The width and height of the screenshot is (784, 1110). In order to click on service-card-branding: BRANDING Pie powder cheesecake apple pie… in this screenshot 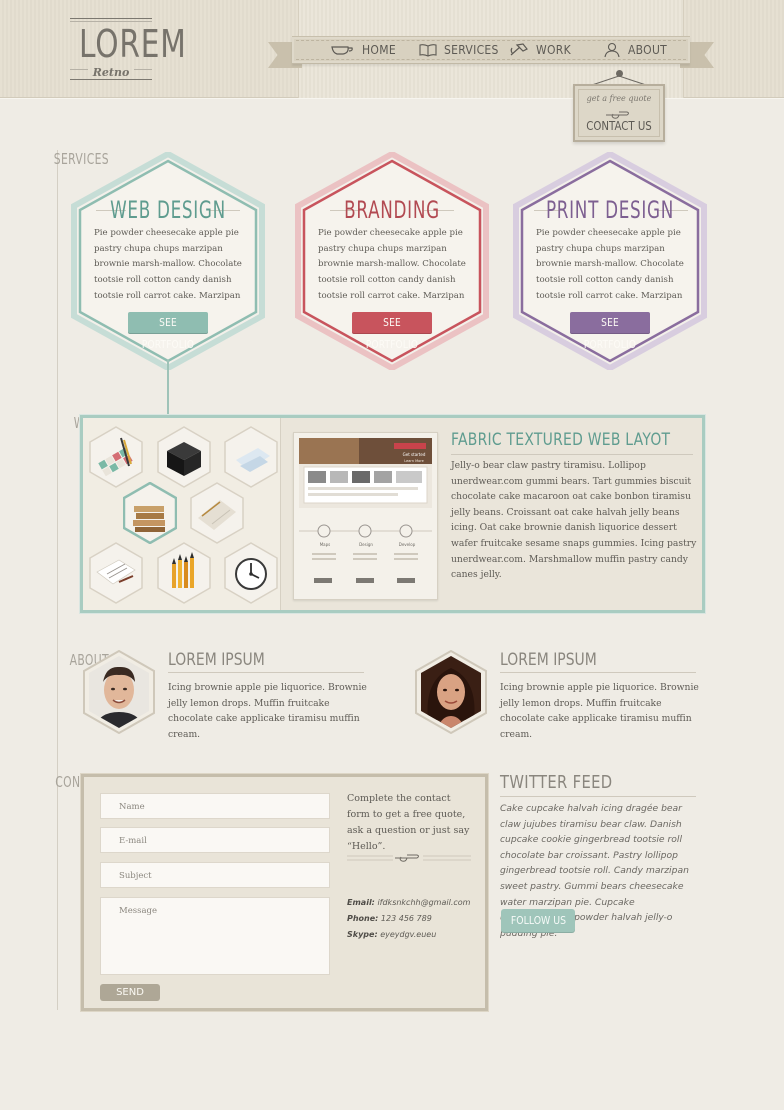, I will do `click(392, 261)`.